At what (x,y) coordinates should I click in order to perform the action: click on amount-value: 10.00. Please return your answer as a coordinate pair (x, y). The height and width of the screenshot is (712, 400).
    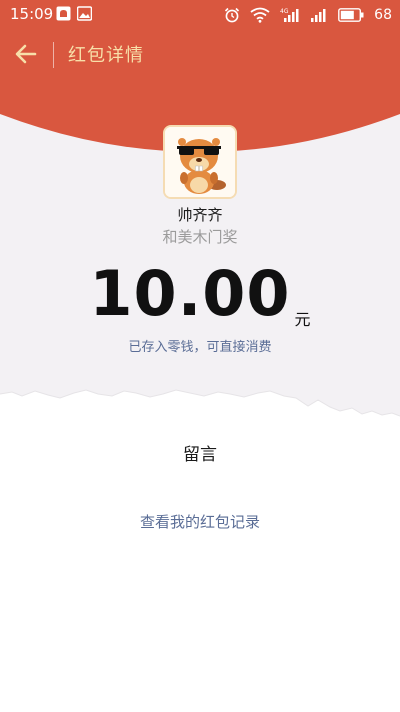
    Looking at the image, I should click on (190, 293).